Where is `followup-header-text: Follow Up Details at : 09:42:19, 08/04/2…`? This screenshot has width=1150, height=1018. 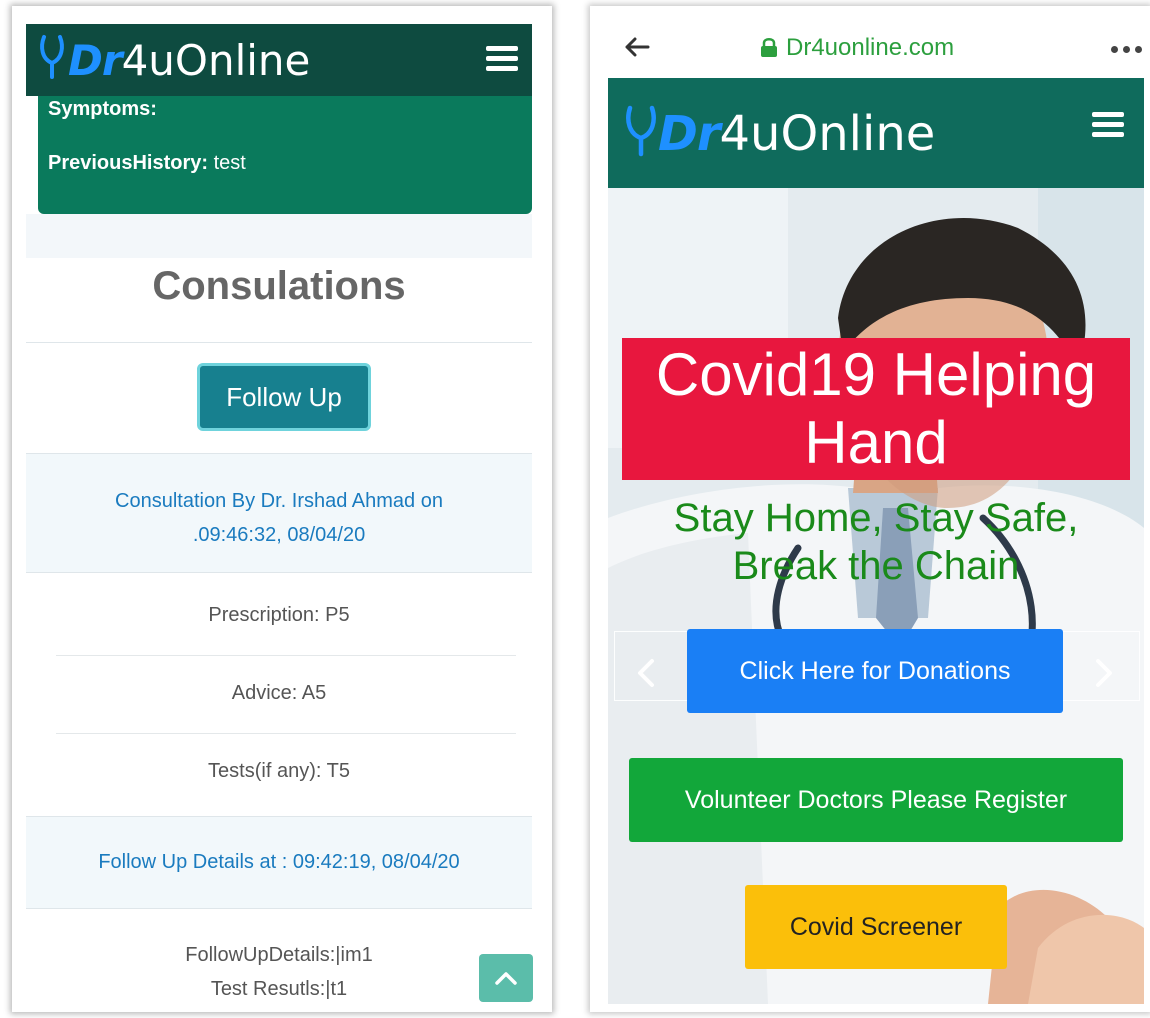 followup-header-text: Follow Up Details at : 09:42:19, 08/04/2… is located at coordinates (279, 862).